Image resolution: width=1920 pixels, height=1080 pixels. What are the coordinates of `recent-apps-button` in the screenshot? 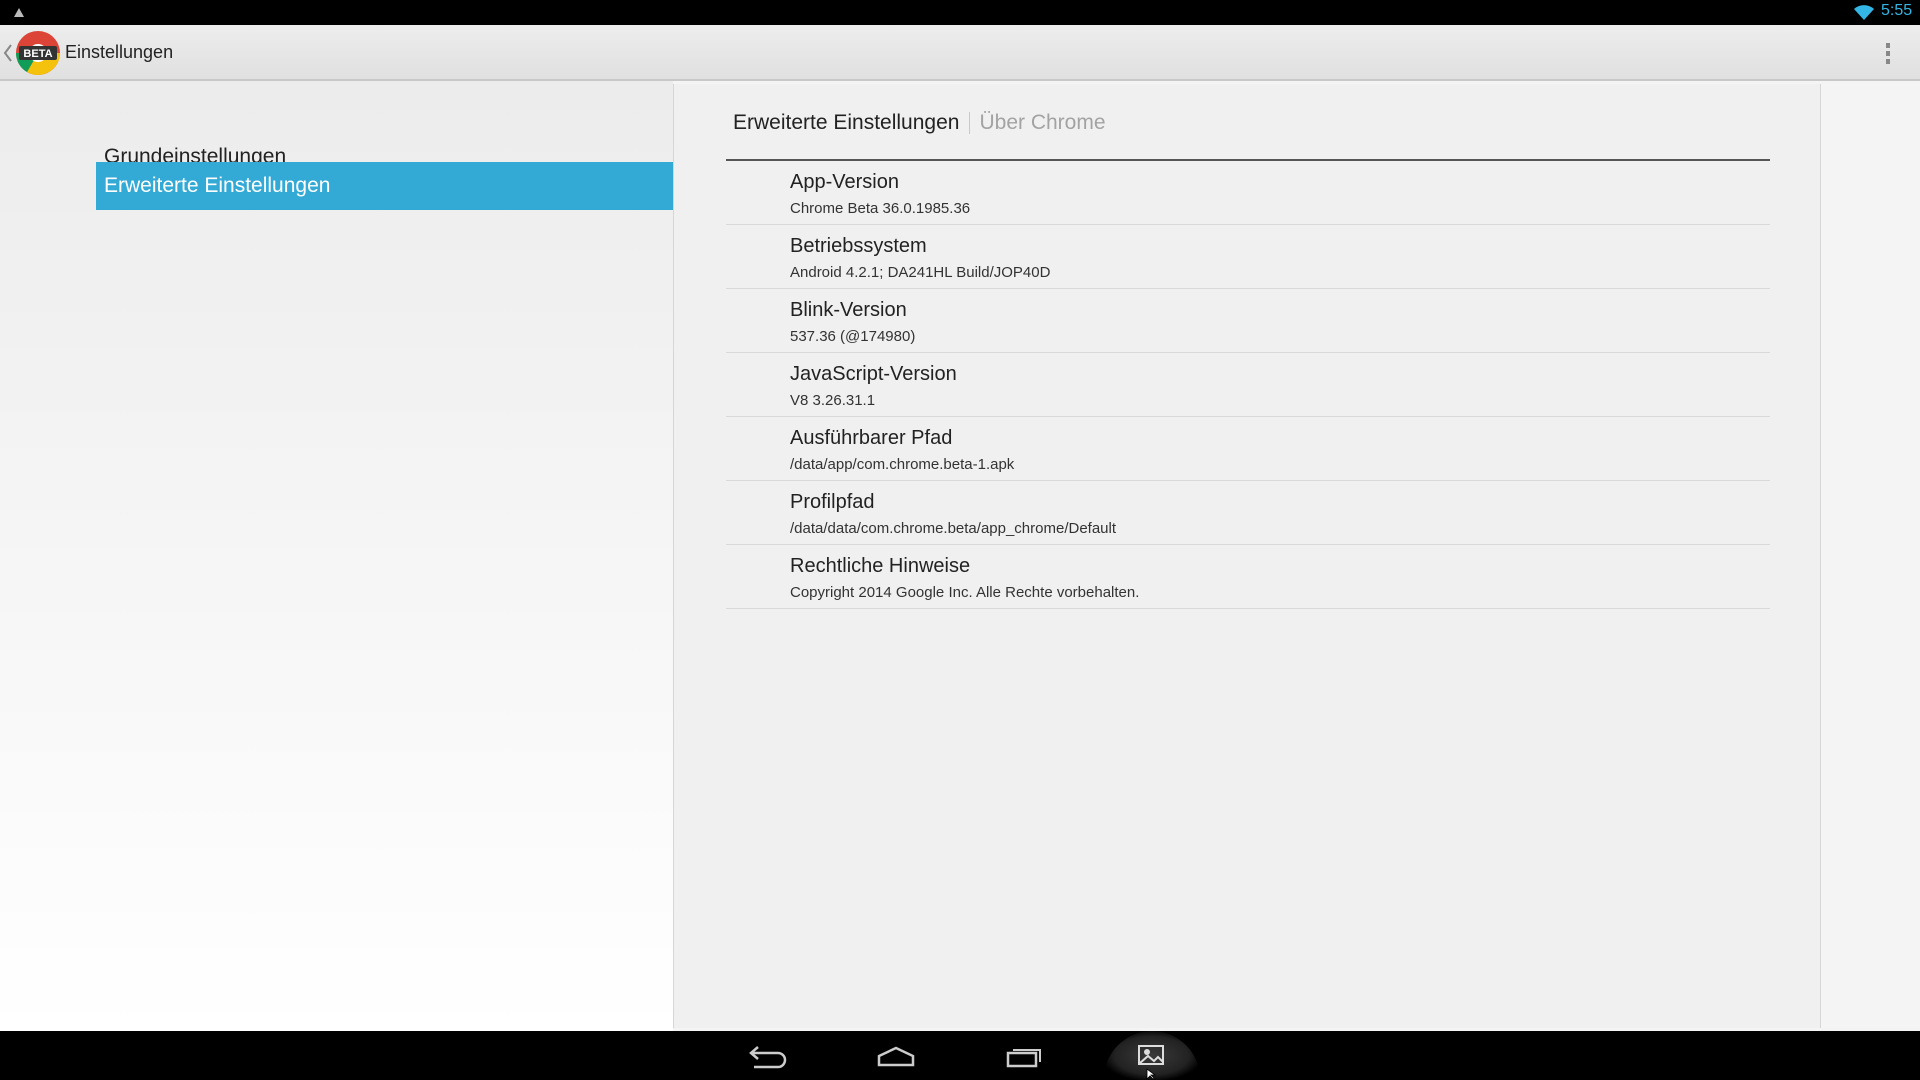 It's located at (1024, 1057).